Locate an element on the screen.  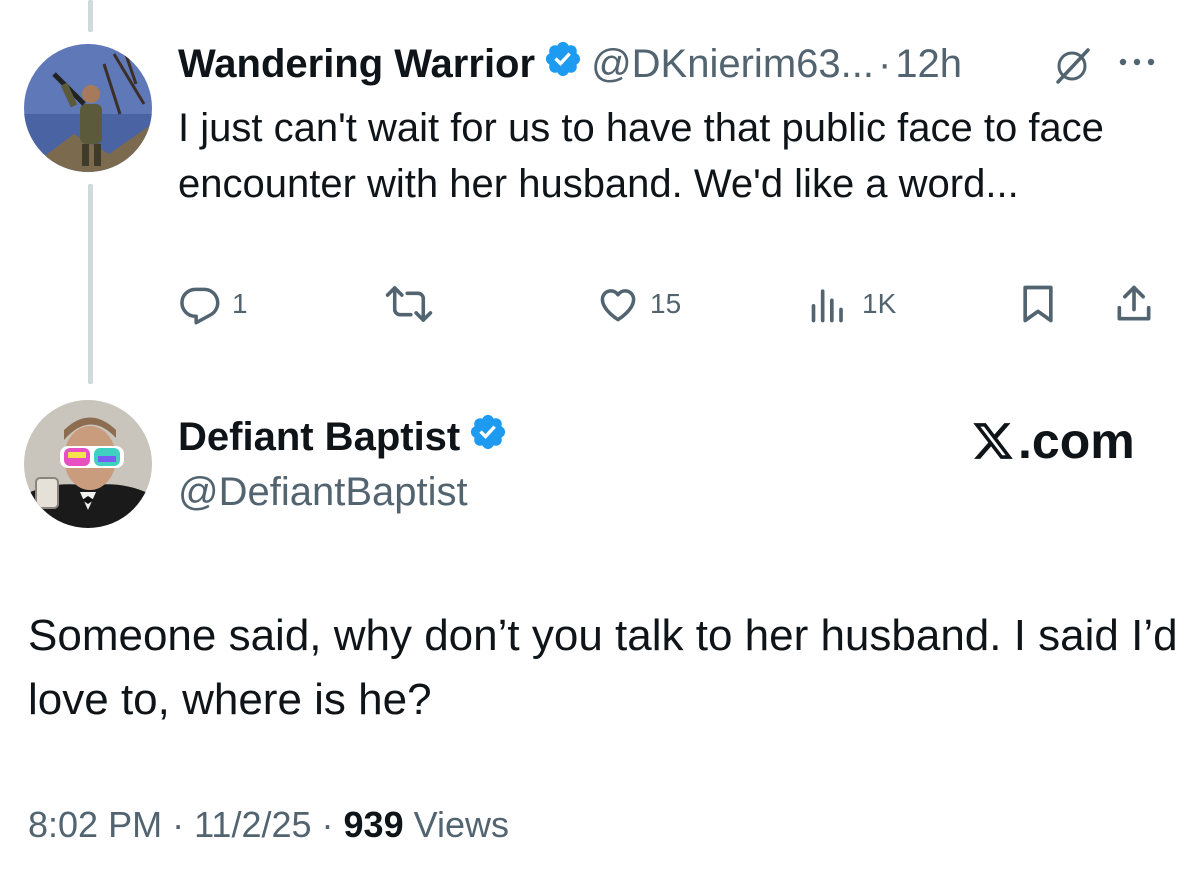
share-button is located at coordinates (1134, 304).